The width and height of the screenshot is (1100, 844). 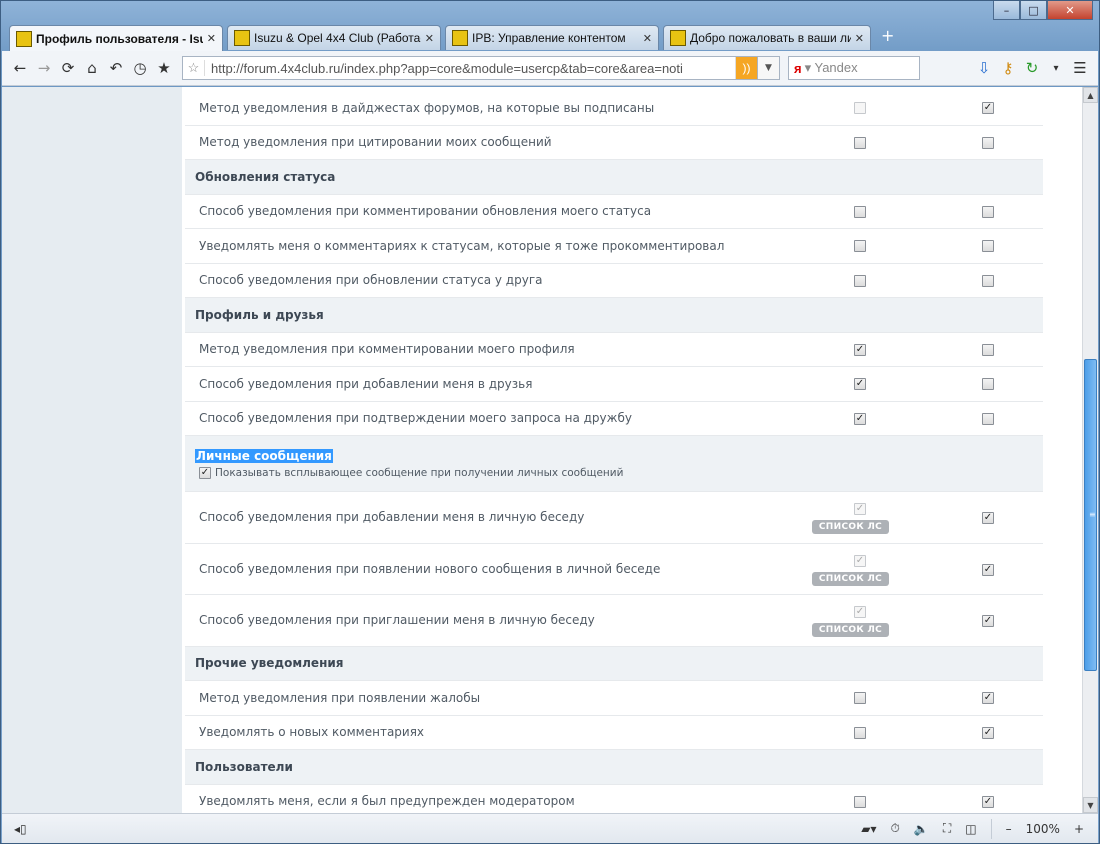 What do you see at coordinates (205, 472) in the screenshot?
I see `popup-notification-checkbox: ✓` at bounding box center [205, 472].